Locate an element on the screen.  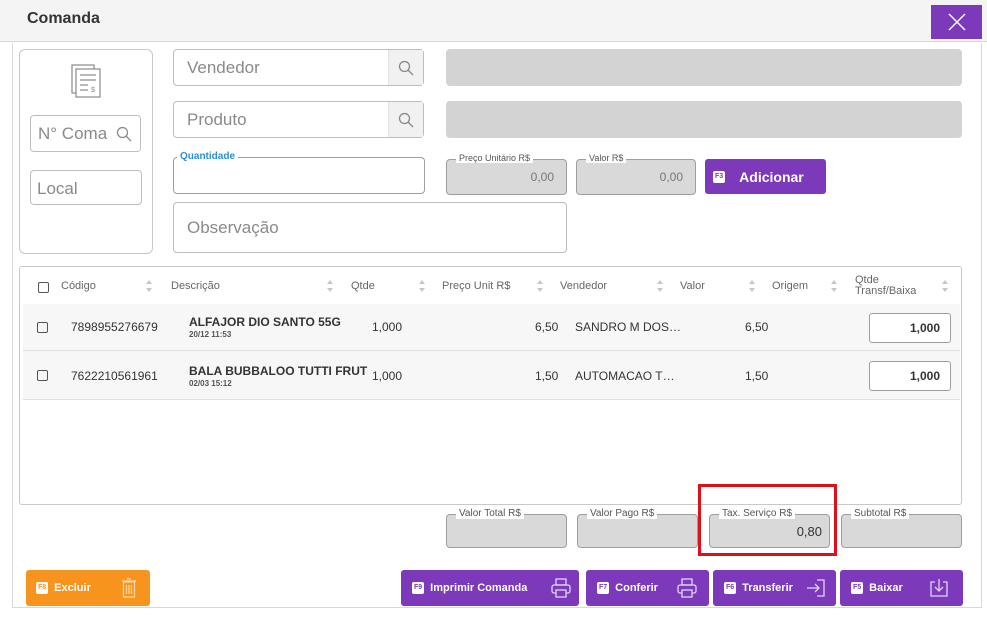
observacao-input: Observação is located at coordinates (370, 227).